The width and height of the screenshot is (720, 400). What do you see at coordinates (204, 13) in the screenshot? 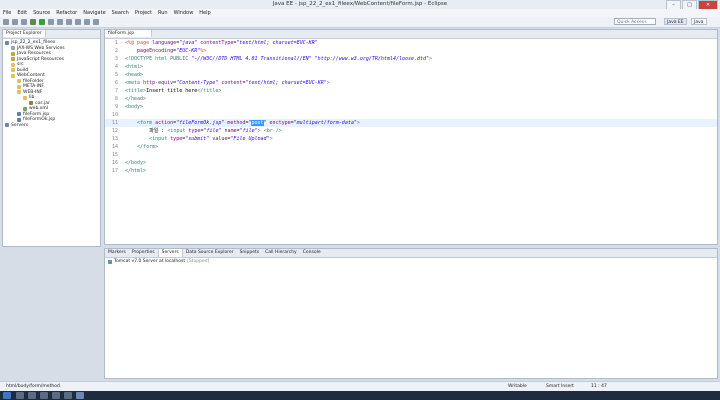
I see `menu-help: Help` at bounding box center [204, 13].